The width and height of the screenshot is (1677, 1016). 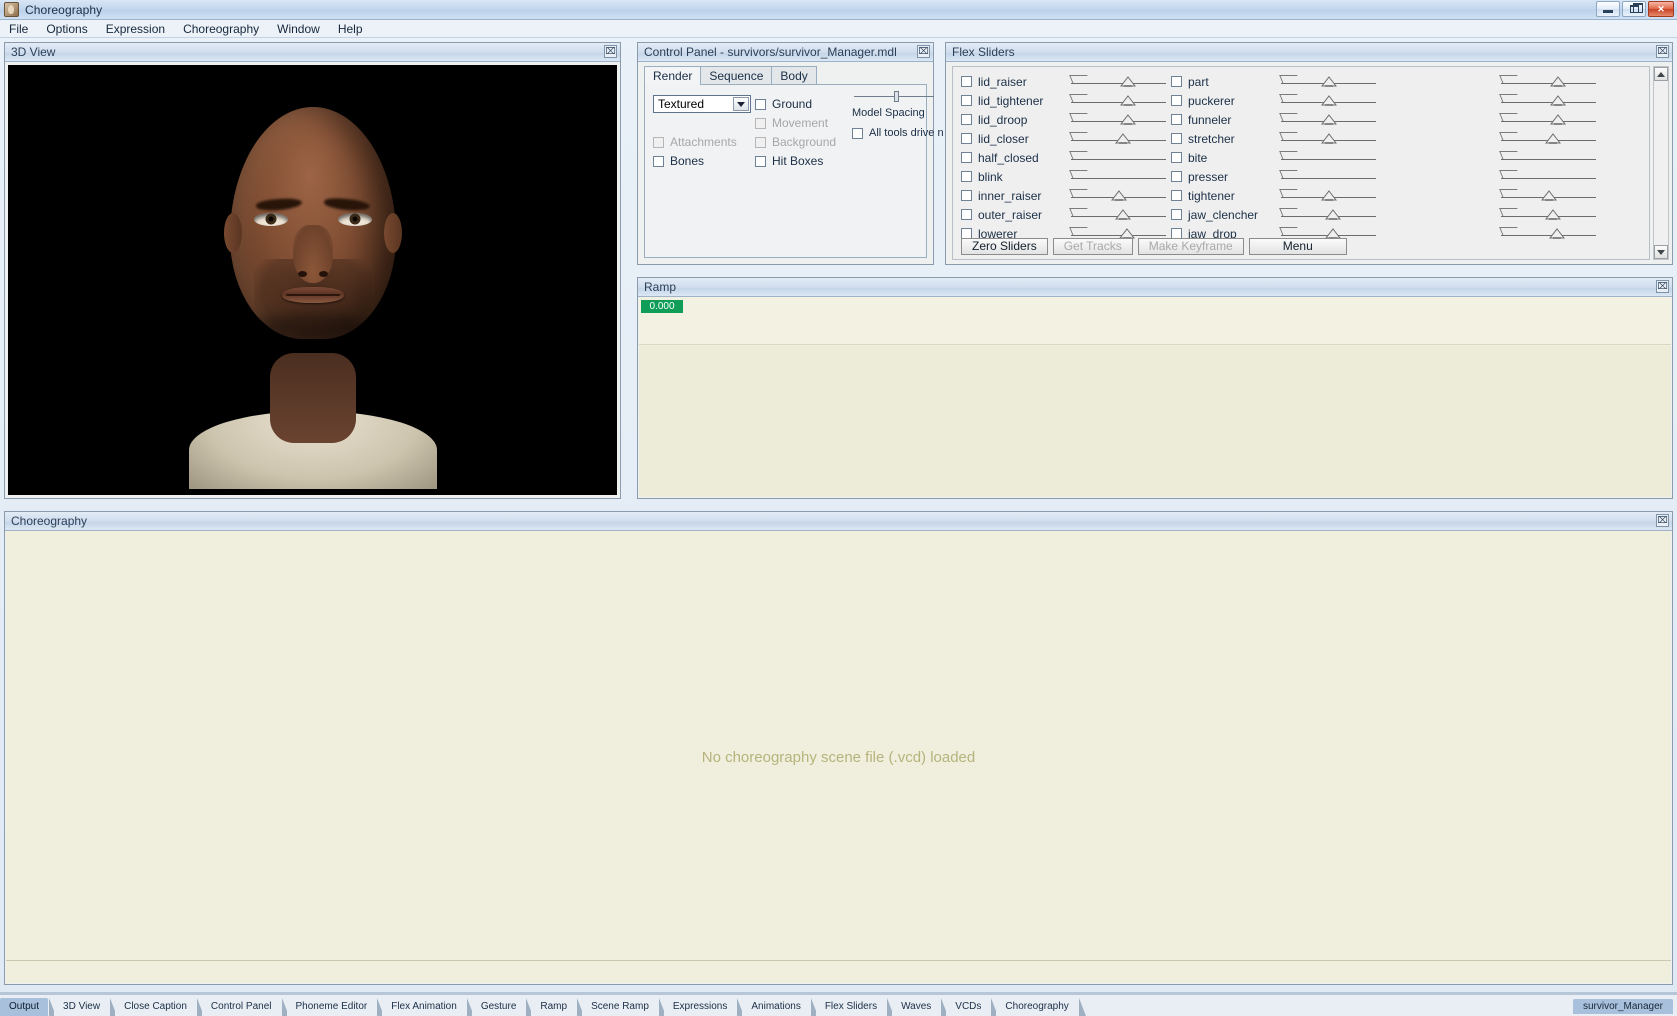 What do you see at coordinates (1015, 177) in the screenshot?
I see `checkbox-blink: blink` at bounding box center [1015, 177].